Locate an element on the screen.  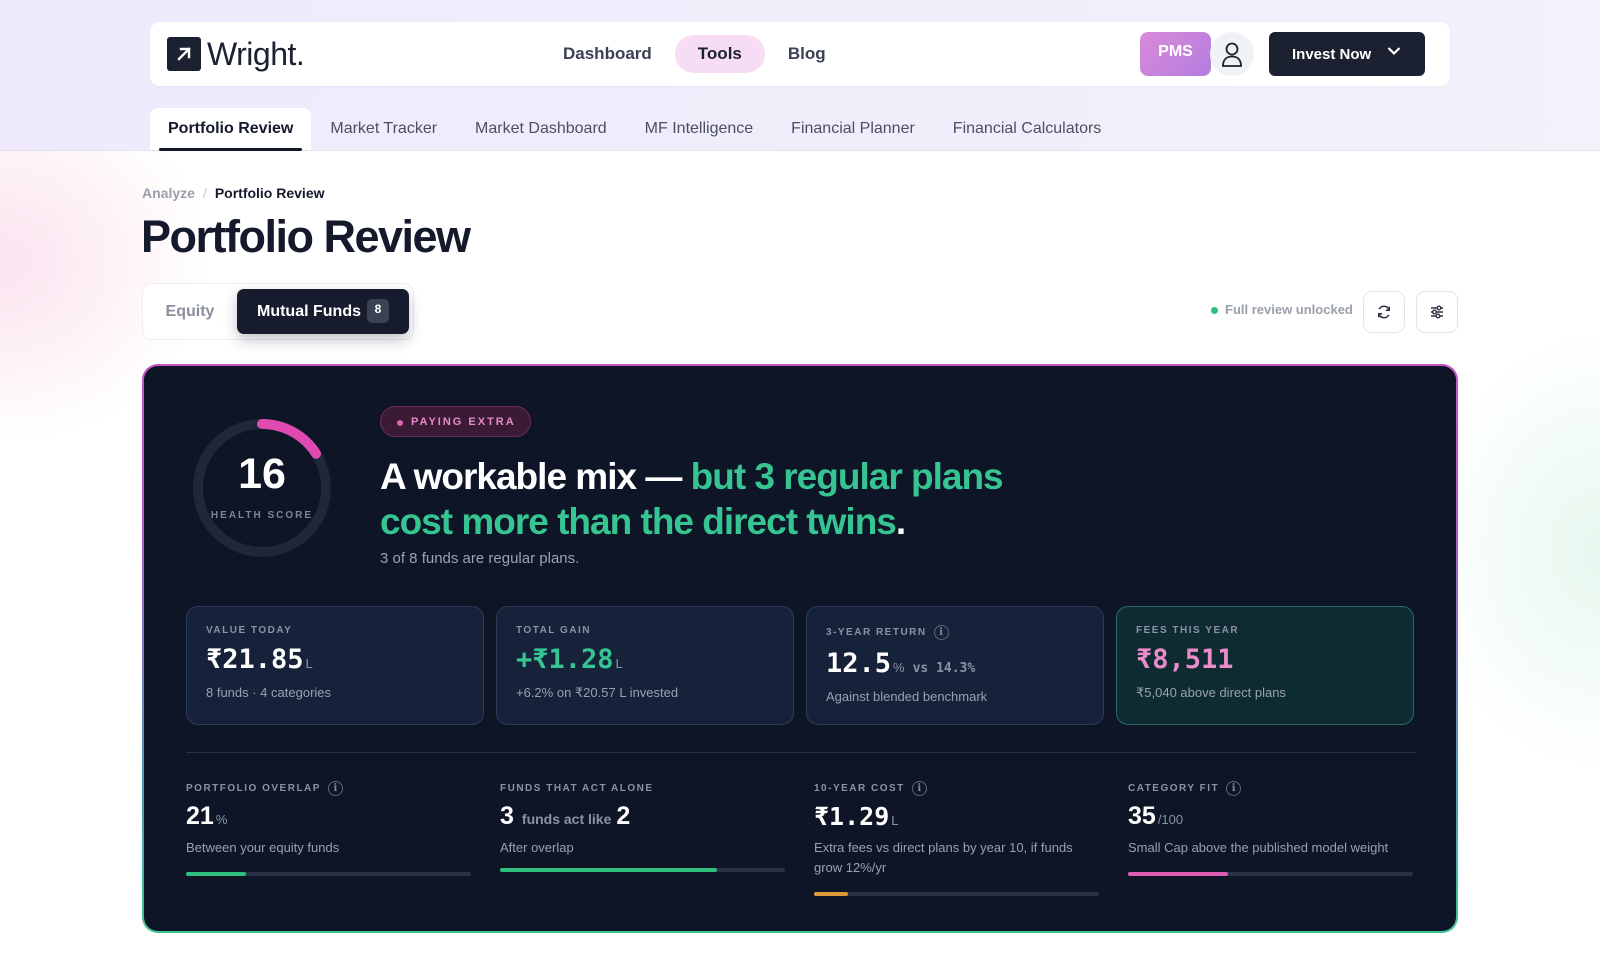
overlap-progress-bar is located at coordinates (328, 874).